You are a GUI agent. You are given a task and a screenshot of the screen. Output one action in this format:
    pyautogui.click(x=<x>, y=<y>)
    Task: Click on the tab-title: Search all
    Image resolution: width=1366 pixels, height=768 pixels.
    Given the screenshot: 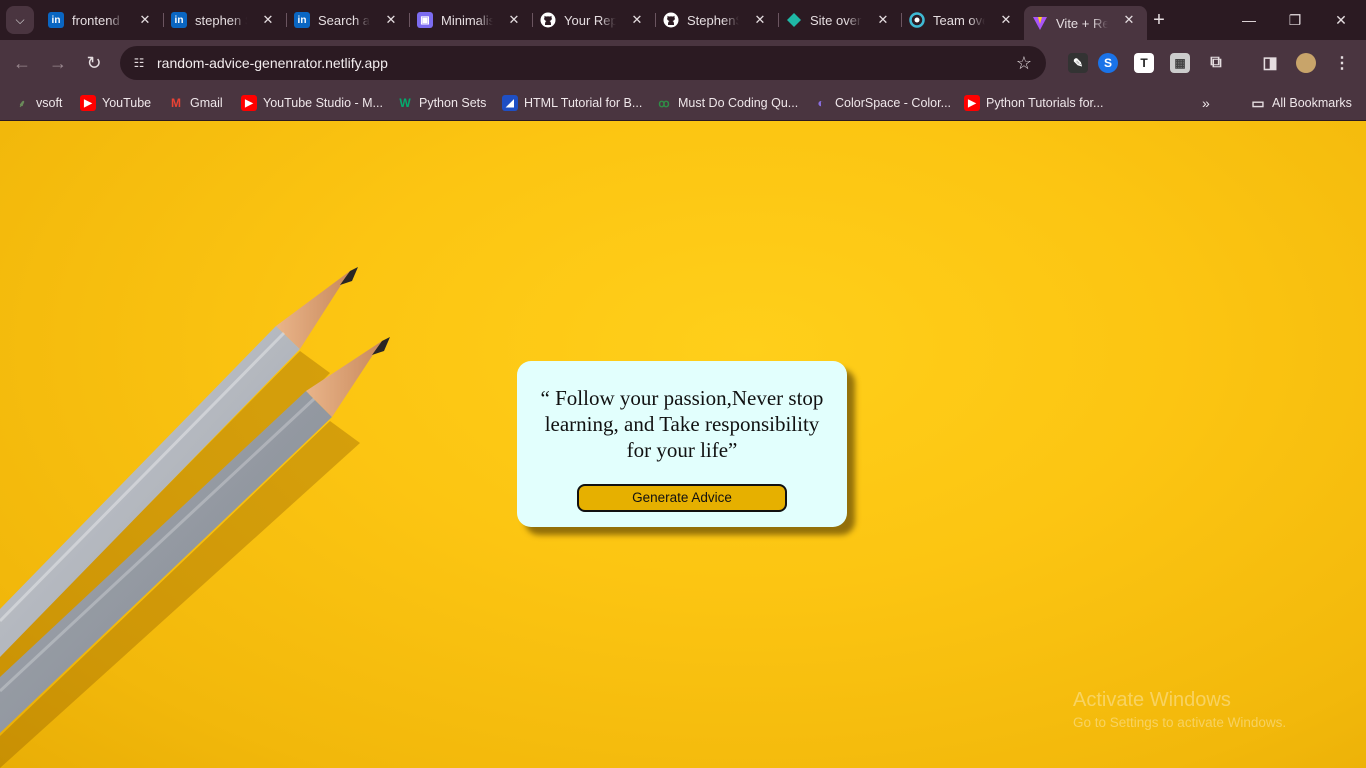 What is the action you would take?
    pyautogui.click(x=344, y=20)
    